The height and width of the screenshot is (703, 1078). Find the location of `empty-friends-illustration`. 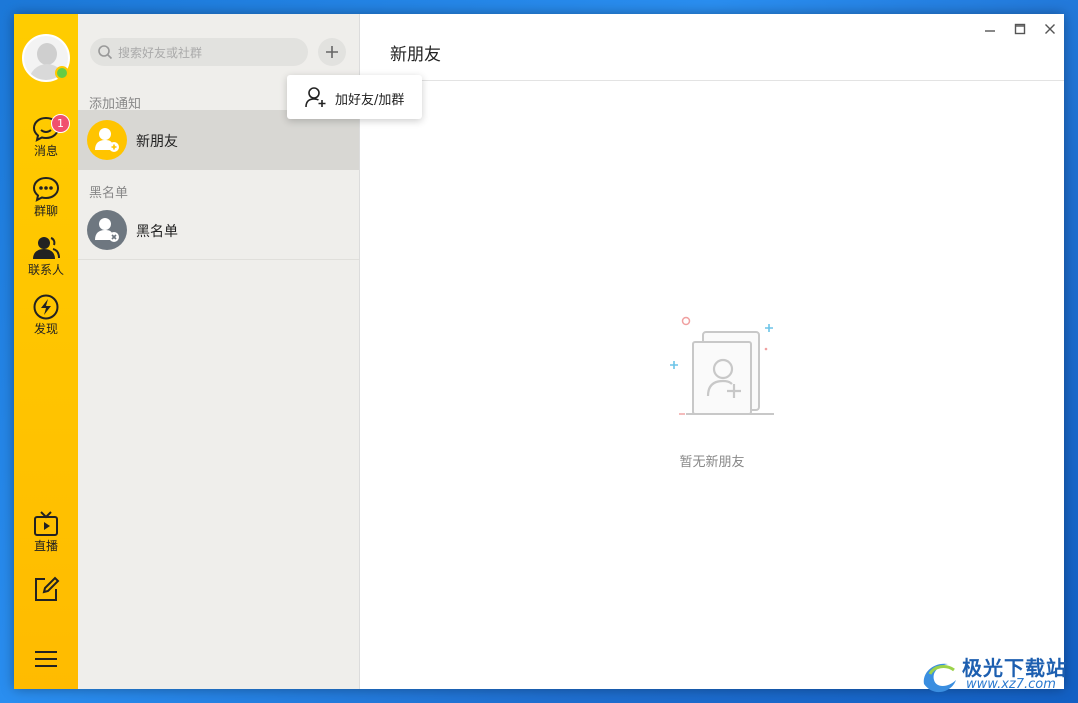

empty-friends-illustration is located at coordinates (722, 365).